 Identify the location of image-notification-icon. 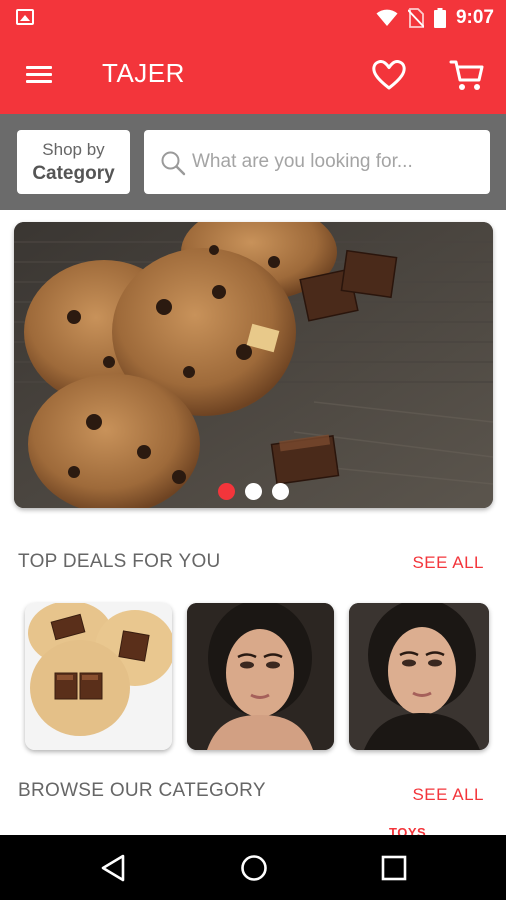
(25, 17).